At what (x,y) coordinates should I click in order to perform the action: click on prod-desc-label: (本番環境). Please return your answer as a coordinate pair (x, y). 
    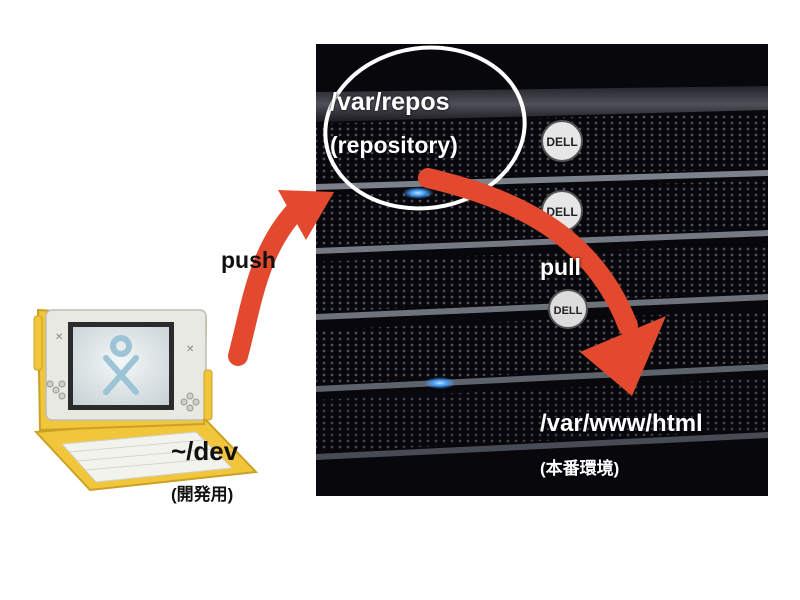
    Looking at the image, I should click on (580, 468).